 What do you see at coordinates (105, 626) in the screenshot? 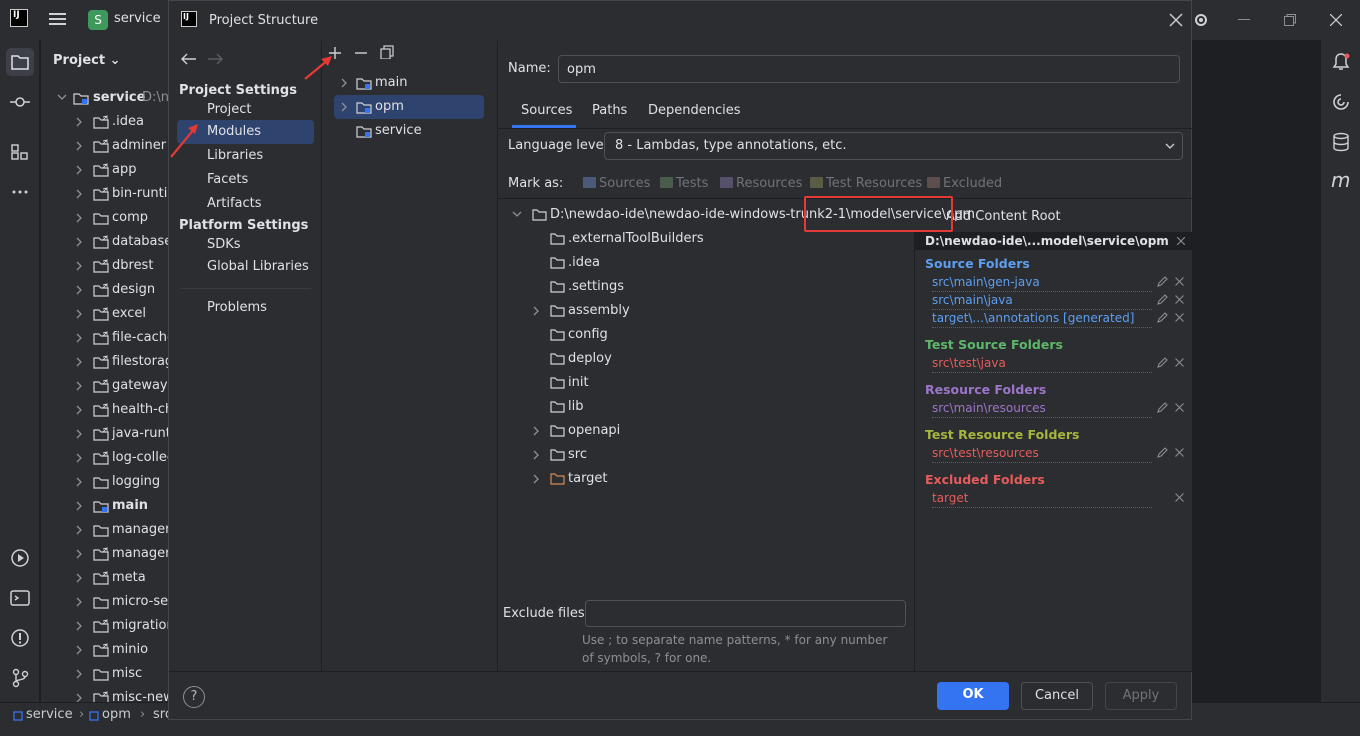
I see `project-tree-item: migration` at bounding box center [105, 626].